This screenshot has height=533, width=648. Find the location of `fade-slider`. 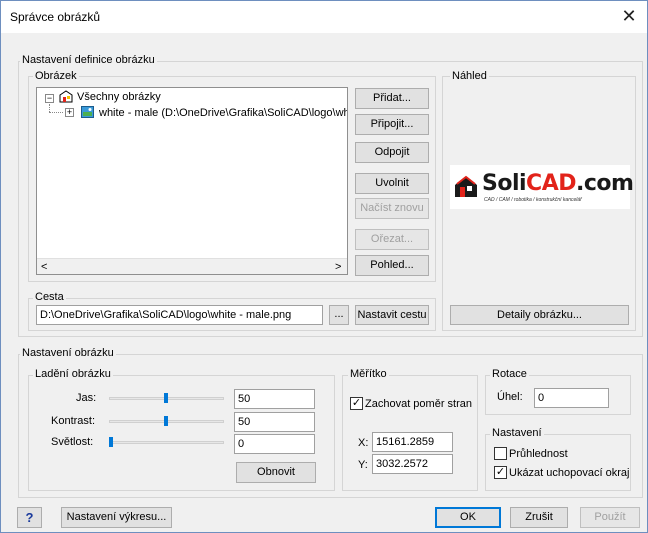

fade-slider is located at coordinates (166, 442).